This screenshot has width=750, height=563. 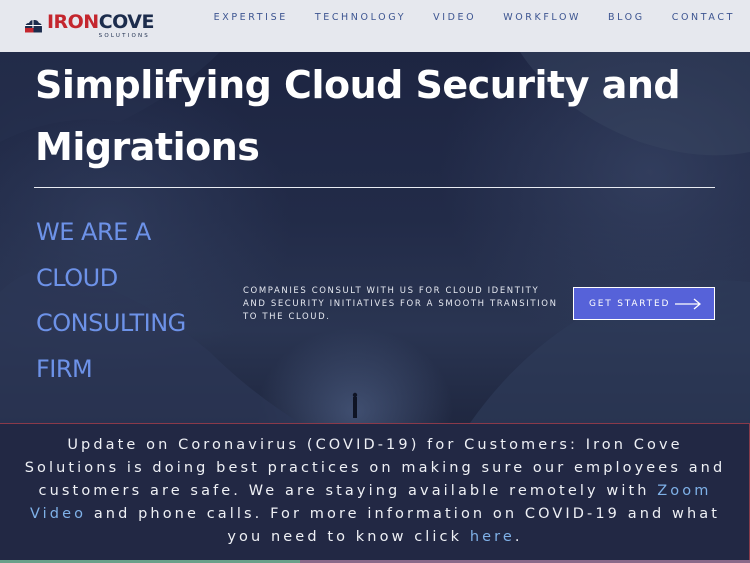 I want to click on logo-subtitle: SOLUTIONS, so click(x=124, y=35).